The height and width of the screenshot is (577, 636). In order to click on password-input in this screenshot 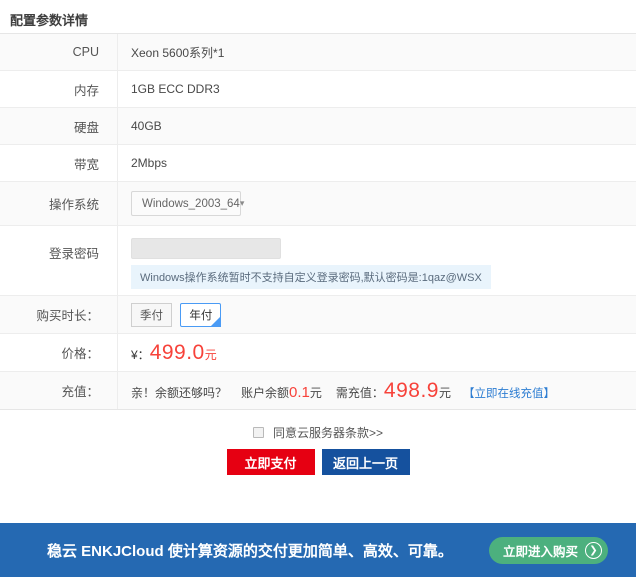, I will do `click(206, 248)`.